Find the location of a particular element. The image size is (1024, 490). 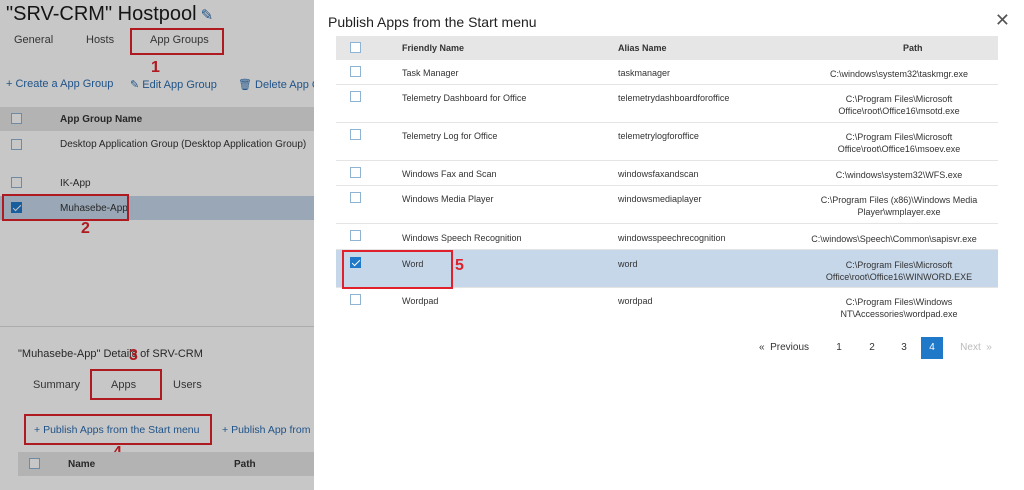

friendly-name: Telemetry Log for Office is located at coordinates (450, 136).